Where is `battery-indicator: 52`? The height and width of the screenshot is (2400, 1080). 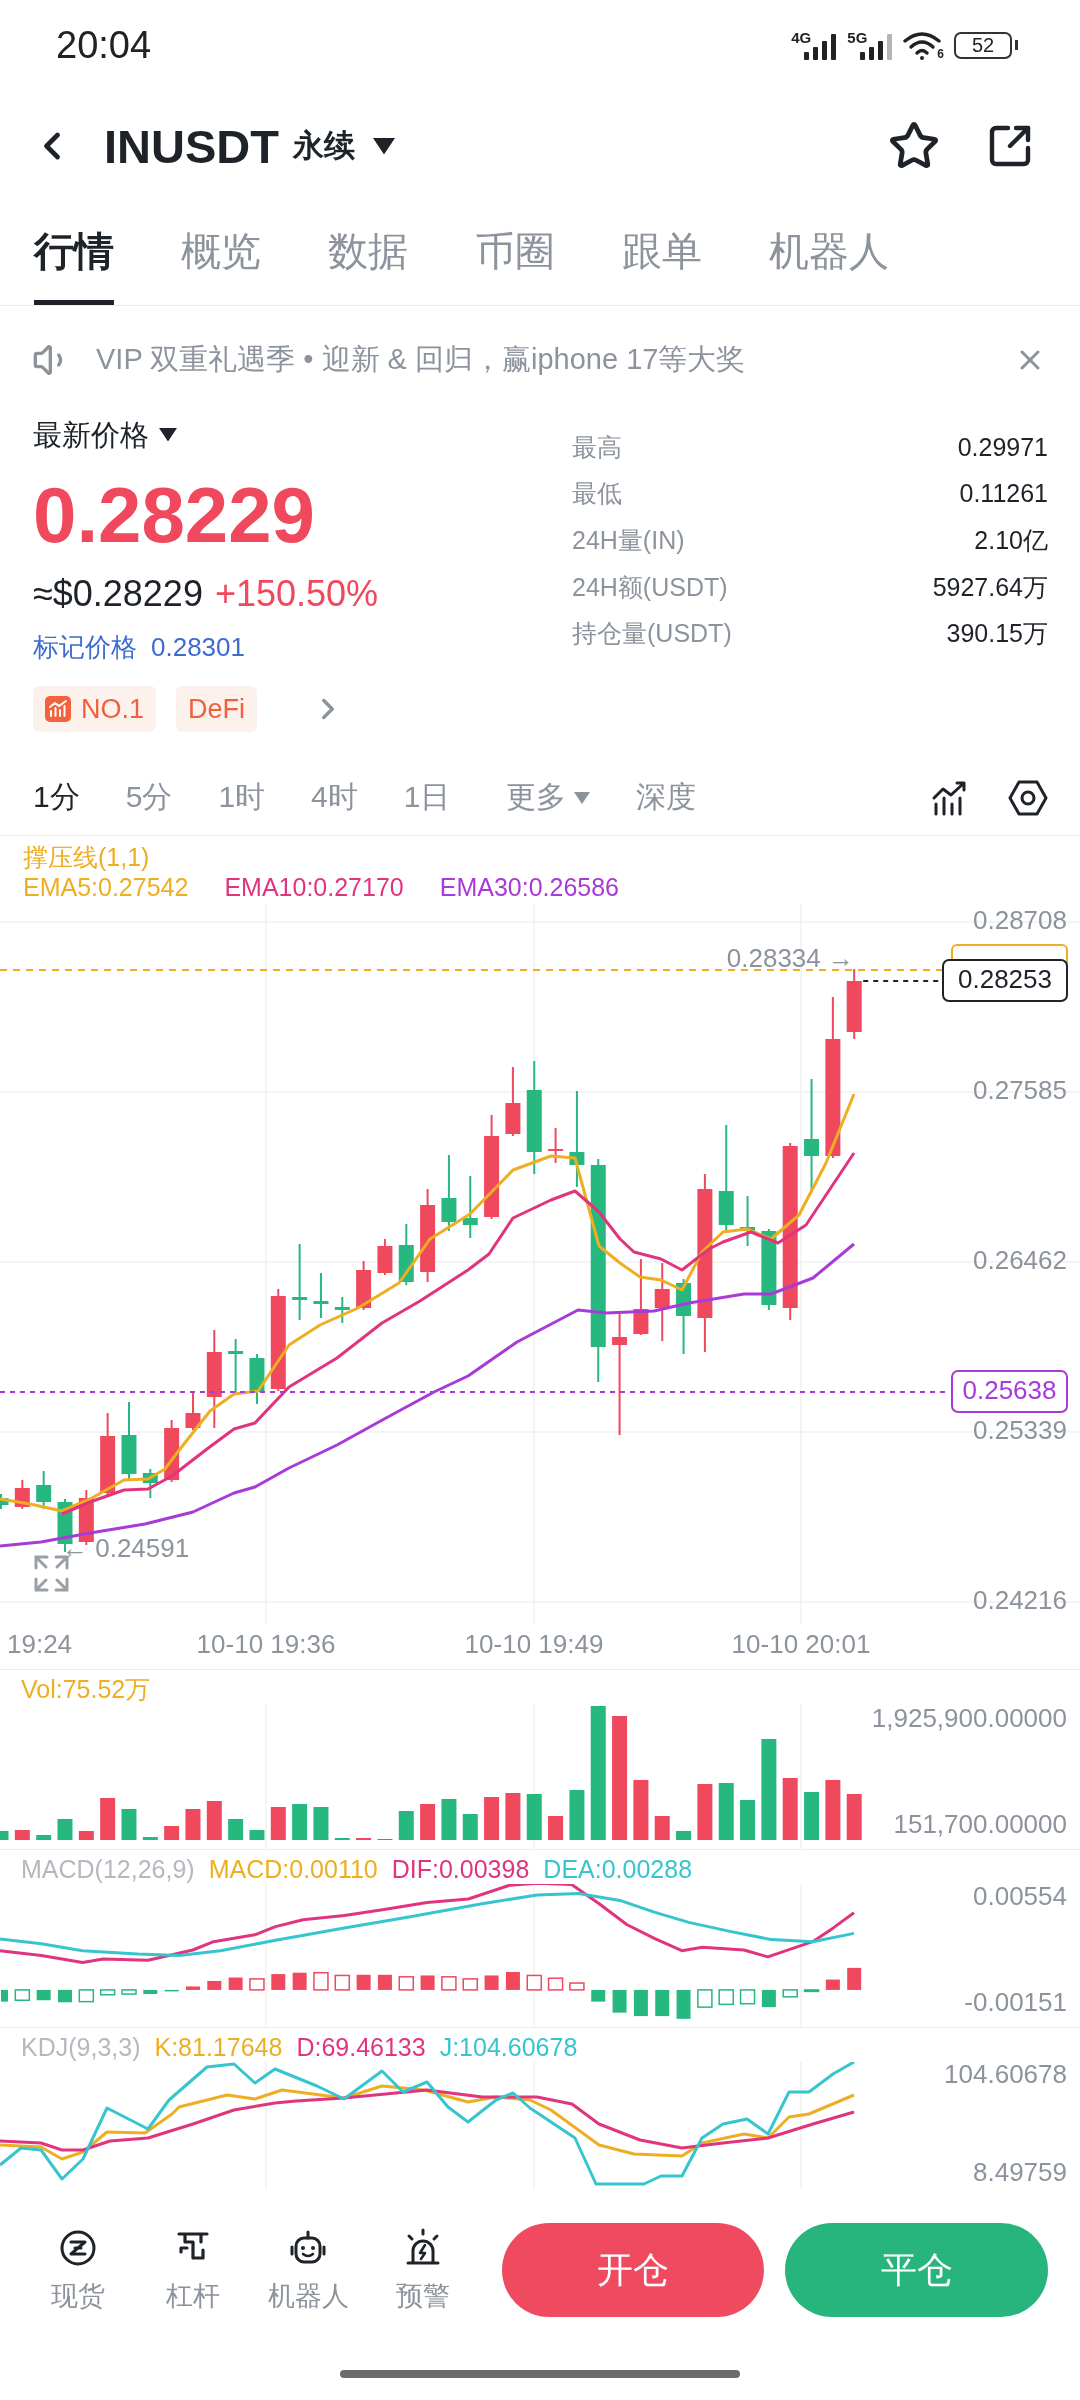
battery-indicator: 52 is located at coordinates (986, 45).